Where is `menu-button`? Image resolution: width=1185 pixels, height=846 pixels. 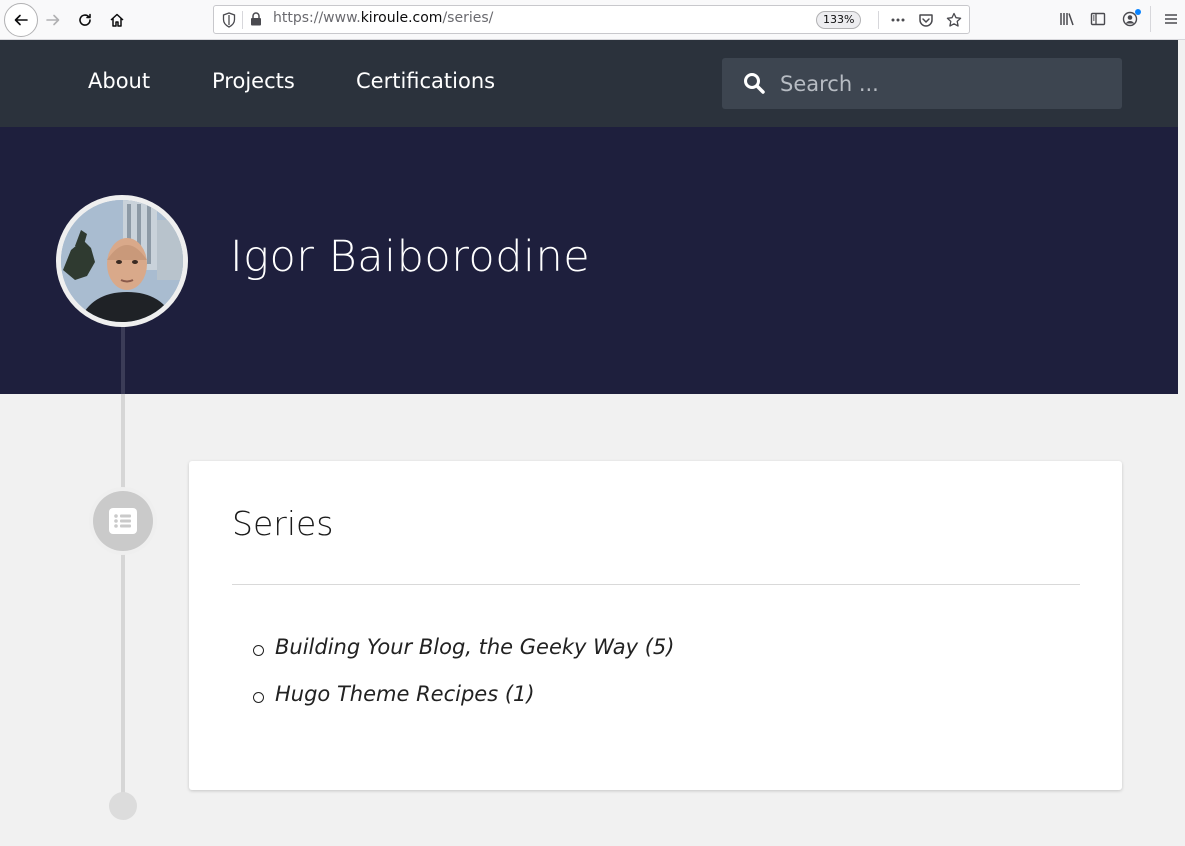
menu-button is located at coordinates (1171, 19).